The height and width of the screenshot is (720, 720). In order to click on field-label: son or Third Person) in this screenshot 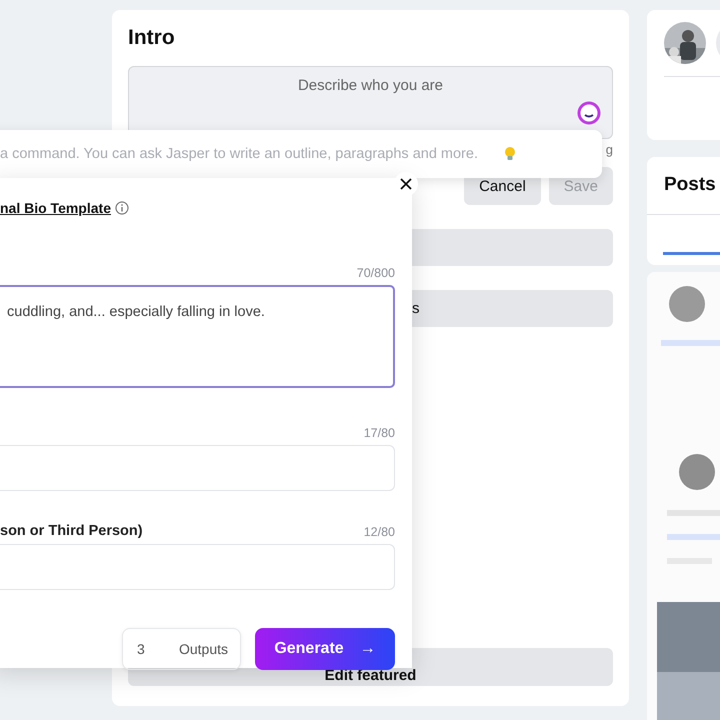, I will do `click(71, 531)`.